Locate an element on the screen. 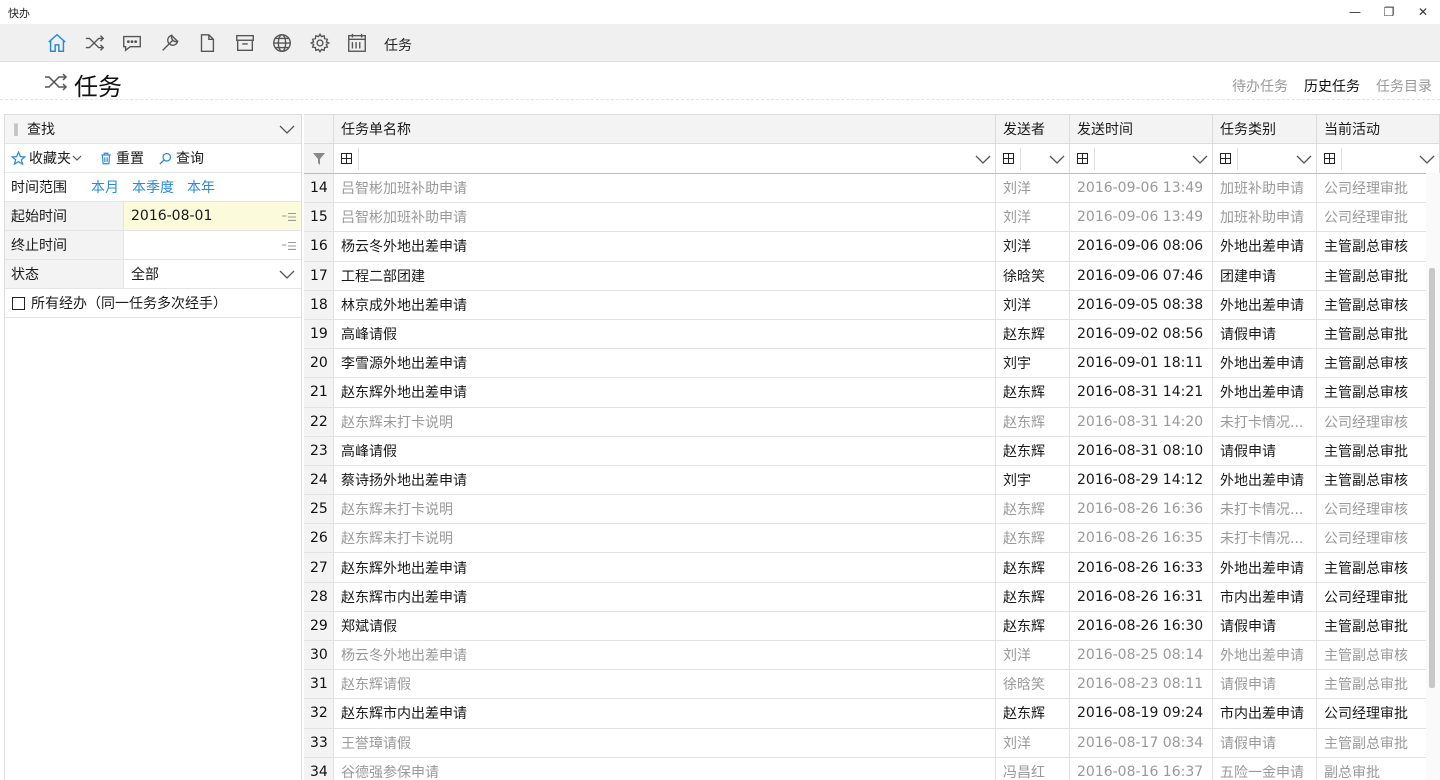 The height and width of the screenshot is (780, 1440). table-row: 33 王誉璋请假 刘洋 2016-08-17 08:34 请假申请 主管副总审批 is located at coordinates (872, 743).